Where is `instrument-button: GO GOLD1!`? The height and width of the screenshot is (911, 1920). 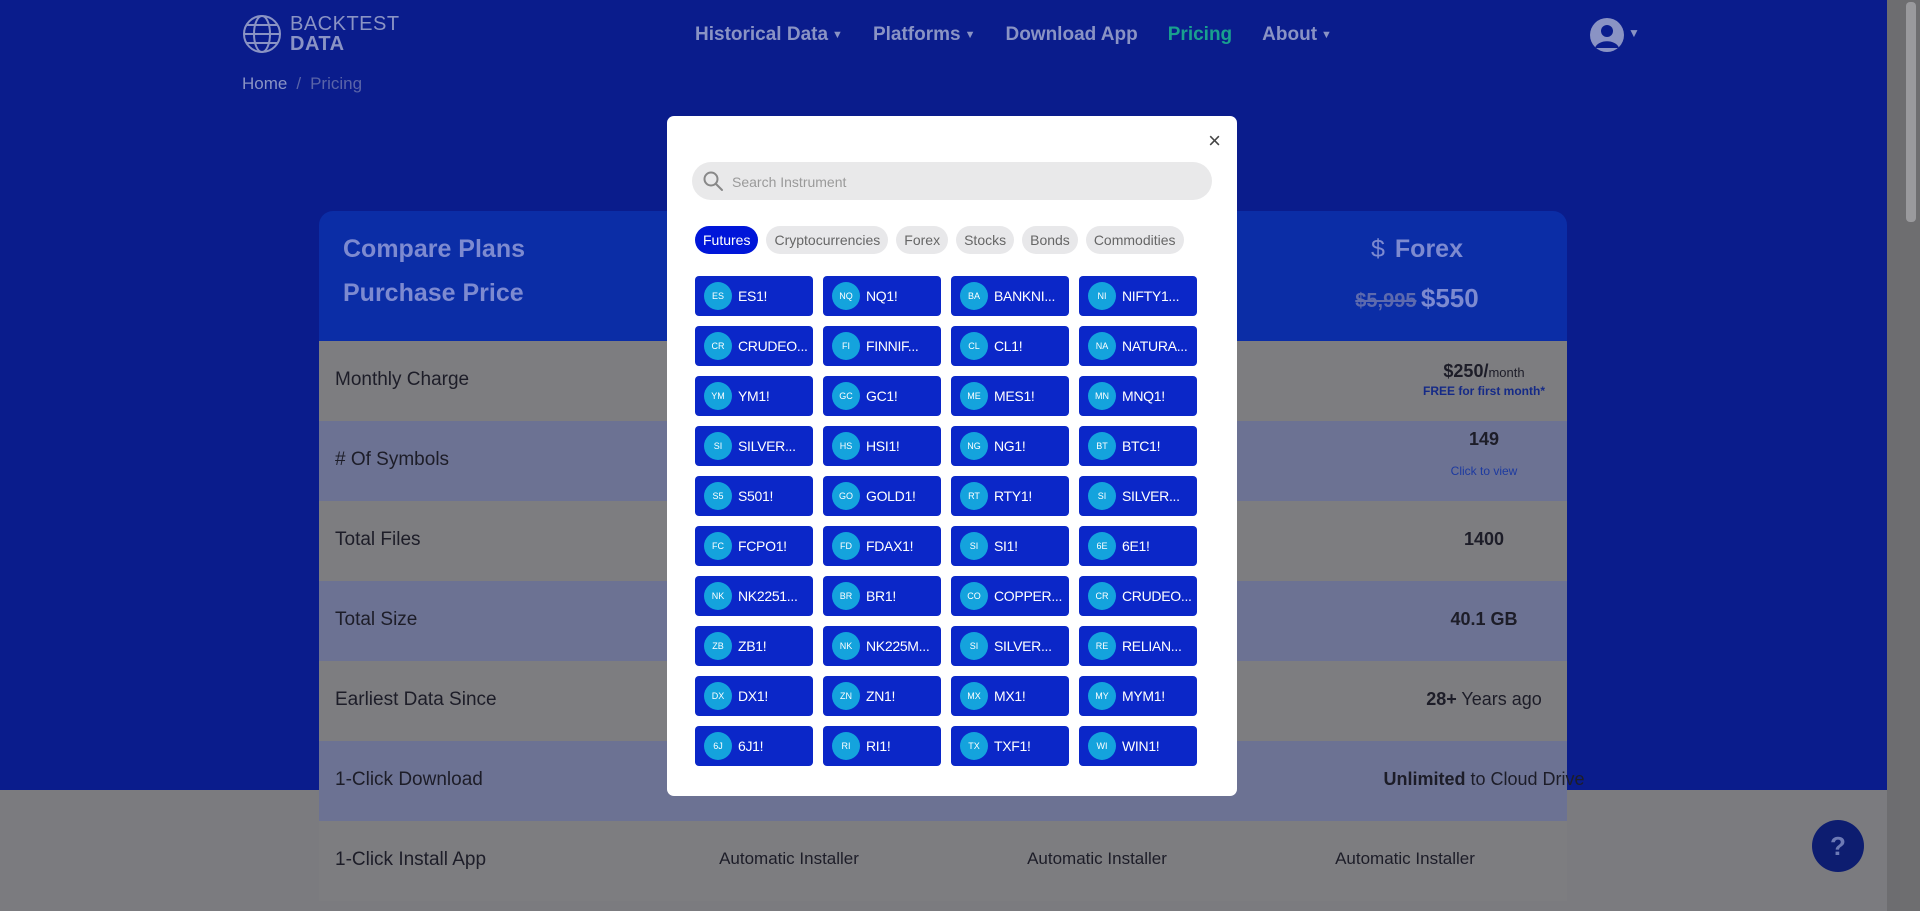 instrument-button: GO GOLD1! is located at coordinates (882, 496).